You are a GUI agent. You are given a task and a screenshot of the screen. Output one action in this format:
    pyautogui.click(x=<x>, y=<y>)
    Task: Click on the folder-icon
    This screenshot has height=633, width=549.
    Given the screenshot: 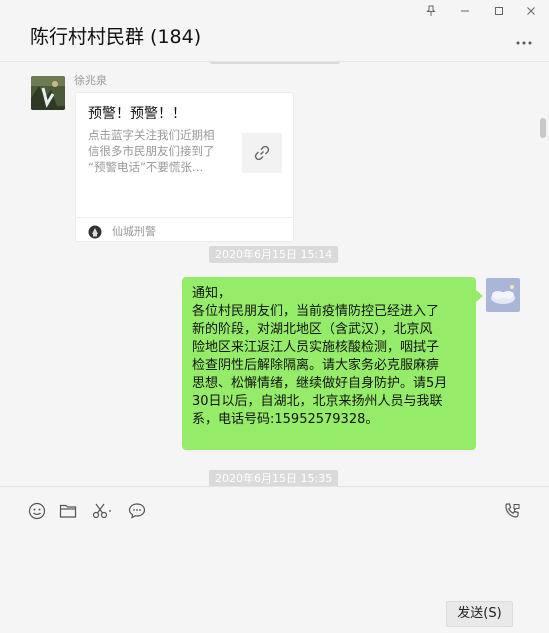 What is the action you would take?
    pyautogui.click(x=68, y=511)
    